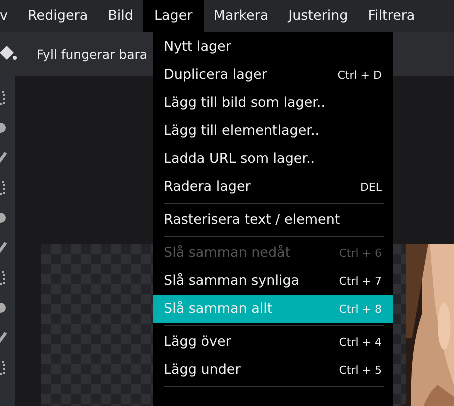  Describe the element at coordinates (360, 370) in the screenshot. I see `shortcut-label: Ctrl + 5` at that location.